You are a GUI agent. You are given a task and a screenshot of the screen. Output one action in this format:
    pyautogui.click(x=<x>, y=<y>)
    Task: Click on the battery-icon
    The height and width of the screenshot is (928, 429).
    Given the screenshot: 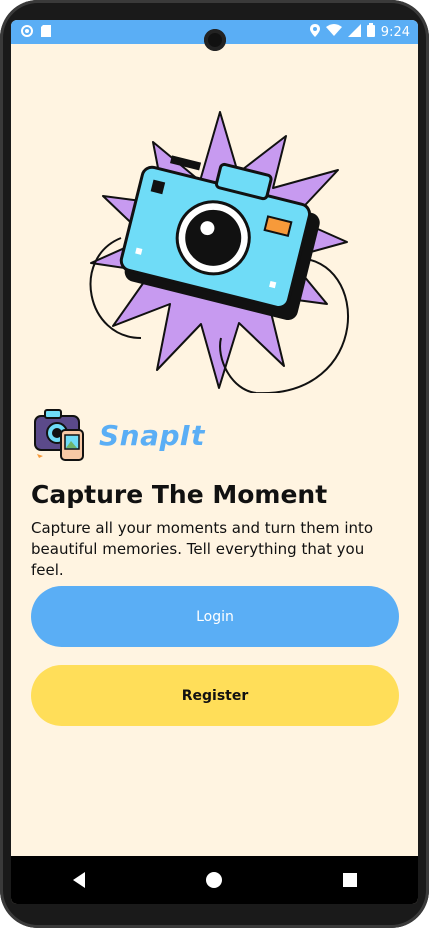 What is the action you would take?
    pyautogui.click(x=370, y=32)
    